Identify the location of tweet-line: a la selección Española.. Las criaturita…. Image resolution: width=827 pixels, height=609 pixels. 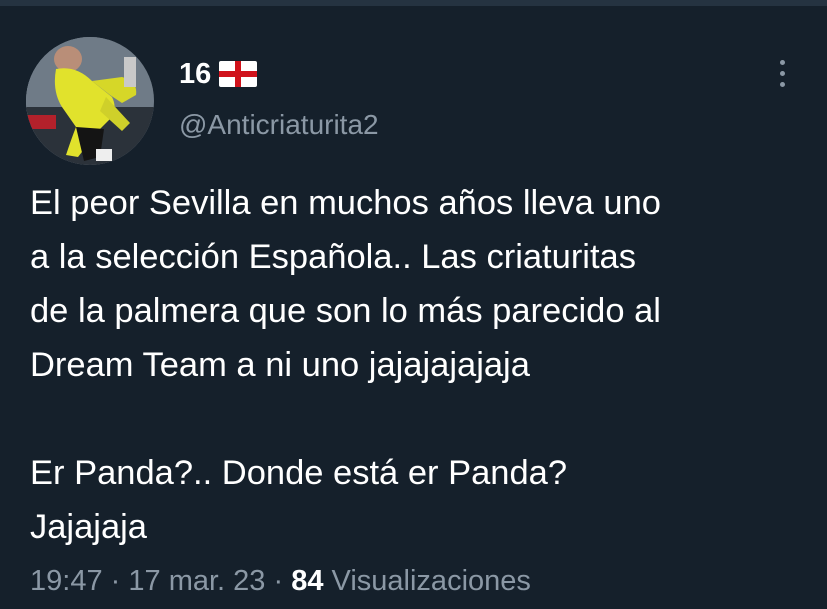
(333, 257).